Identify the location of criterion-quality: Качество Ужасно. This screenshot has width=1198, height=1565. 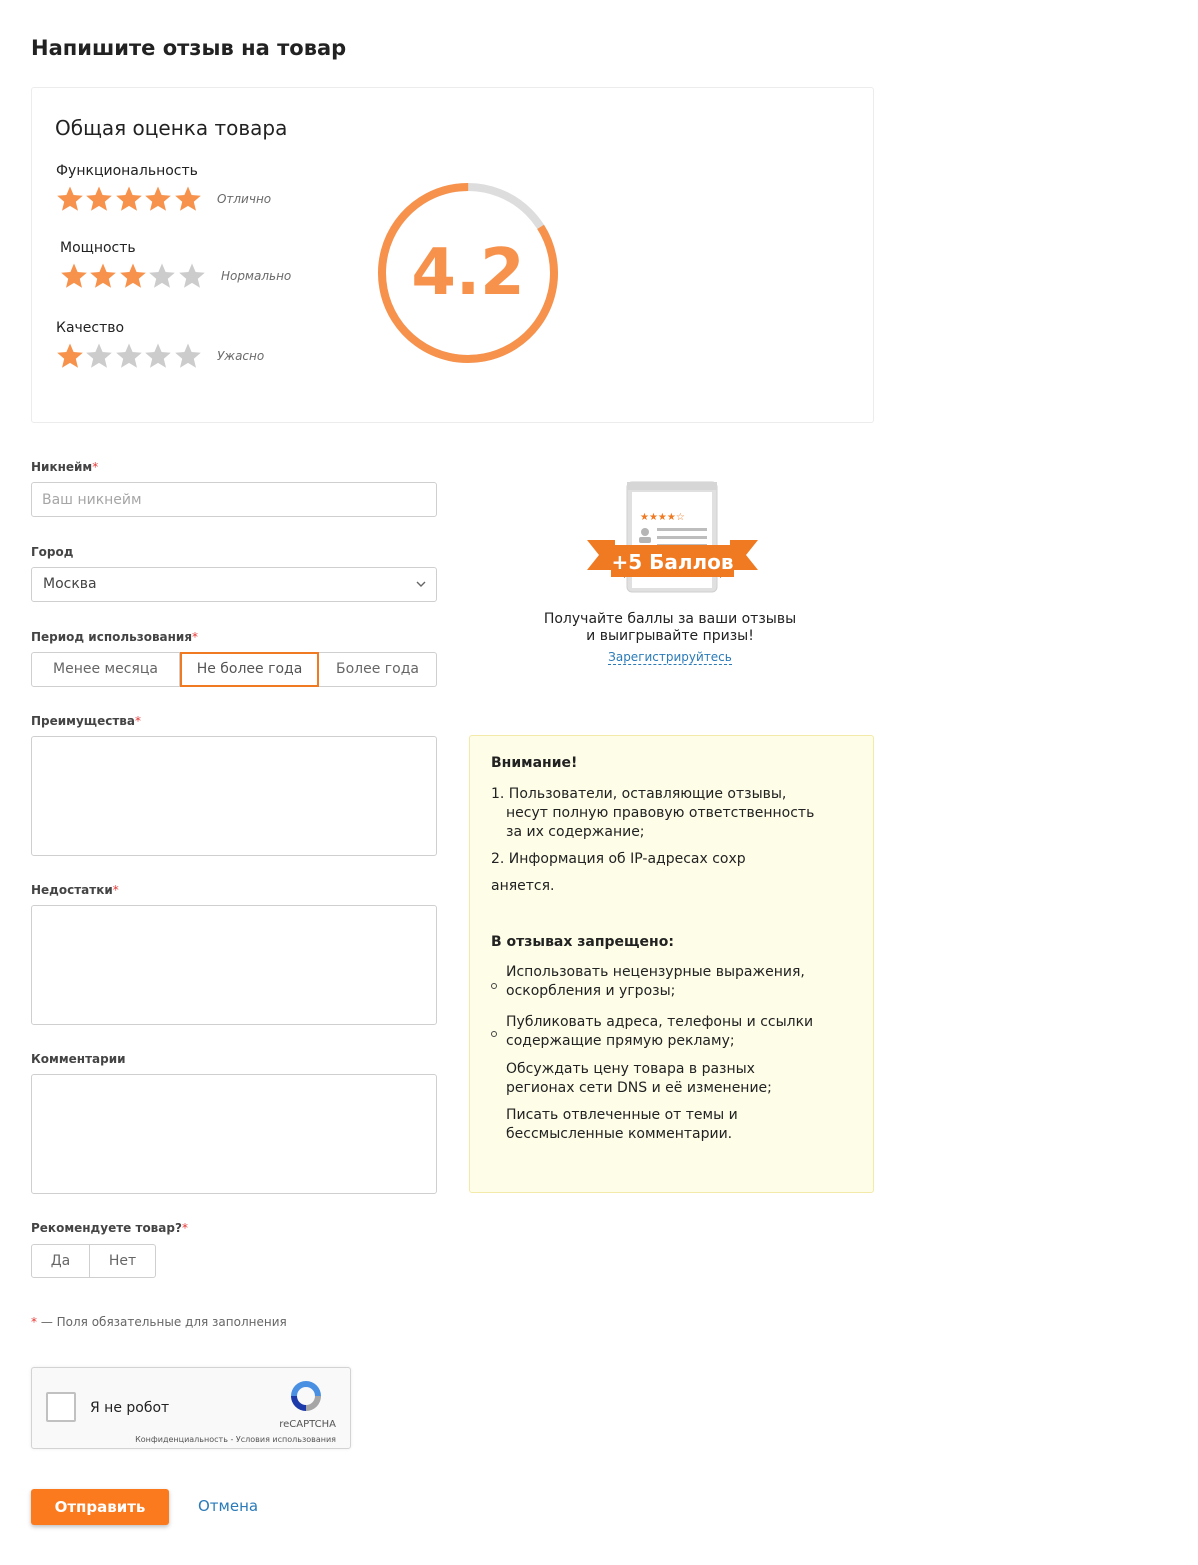
(160, 345).